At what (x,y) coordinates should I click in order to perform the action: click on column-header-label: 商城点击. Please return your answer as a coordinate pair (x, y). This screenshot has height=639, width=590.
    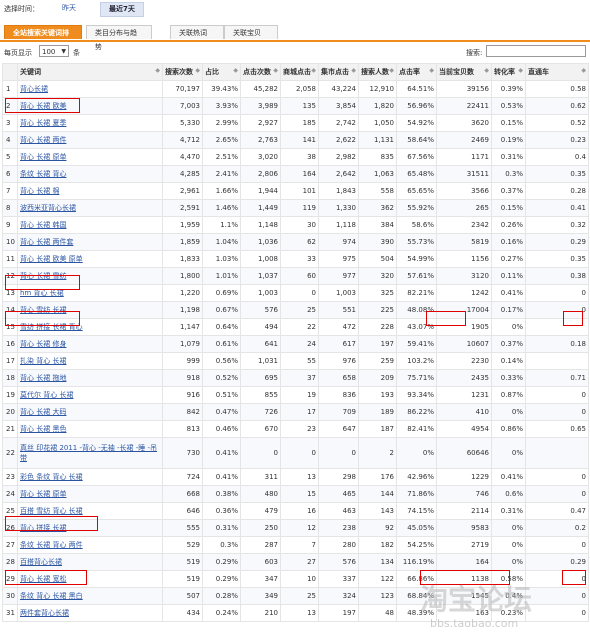
    Looking at the image, I should click on (297, 72).